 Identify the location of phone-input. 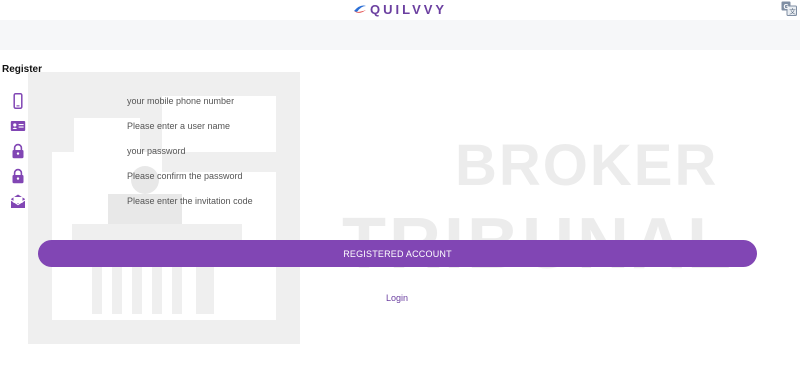
(430, 101).